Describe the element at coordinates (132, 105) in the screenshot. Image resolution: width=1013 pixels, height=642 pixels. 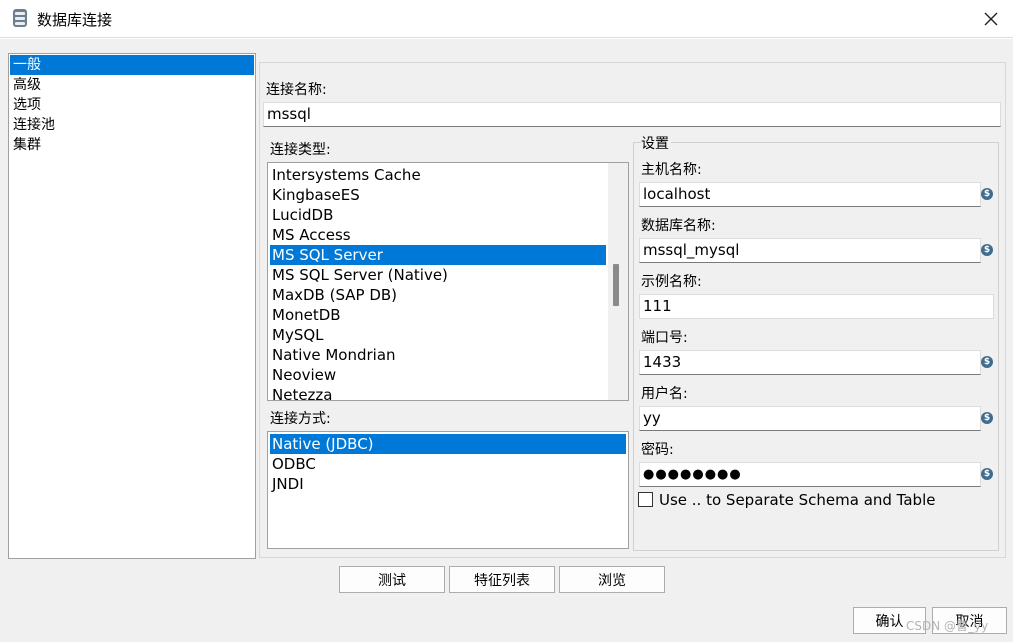
I see `nav-item-options: 选项` at that location.